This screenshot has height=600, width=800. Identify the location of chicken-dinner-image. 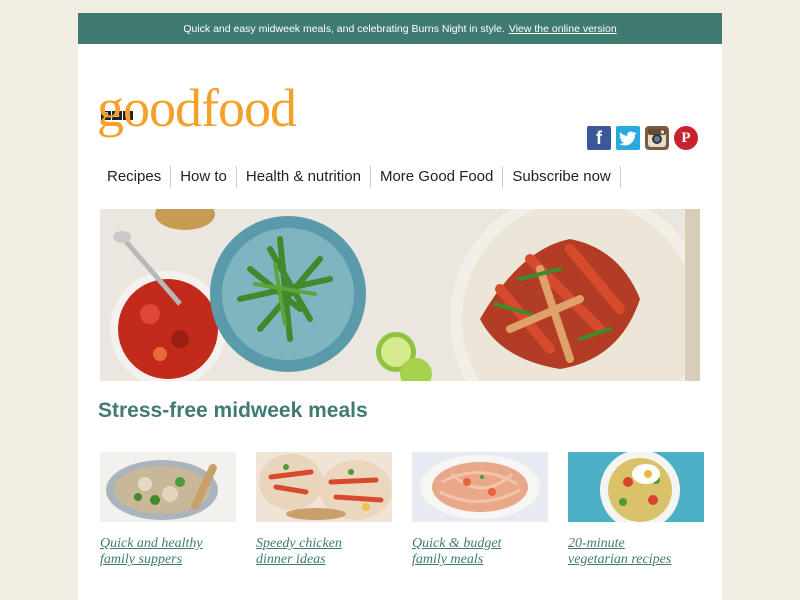
(324, 487).